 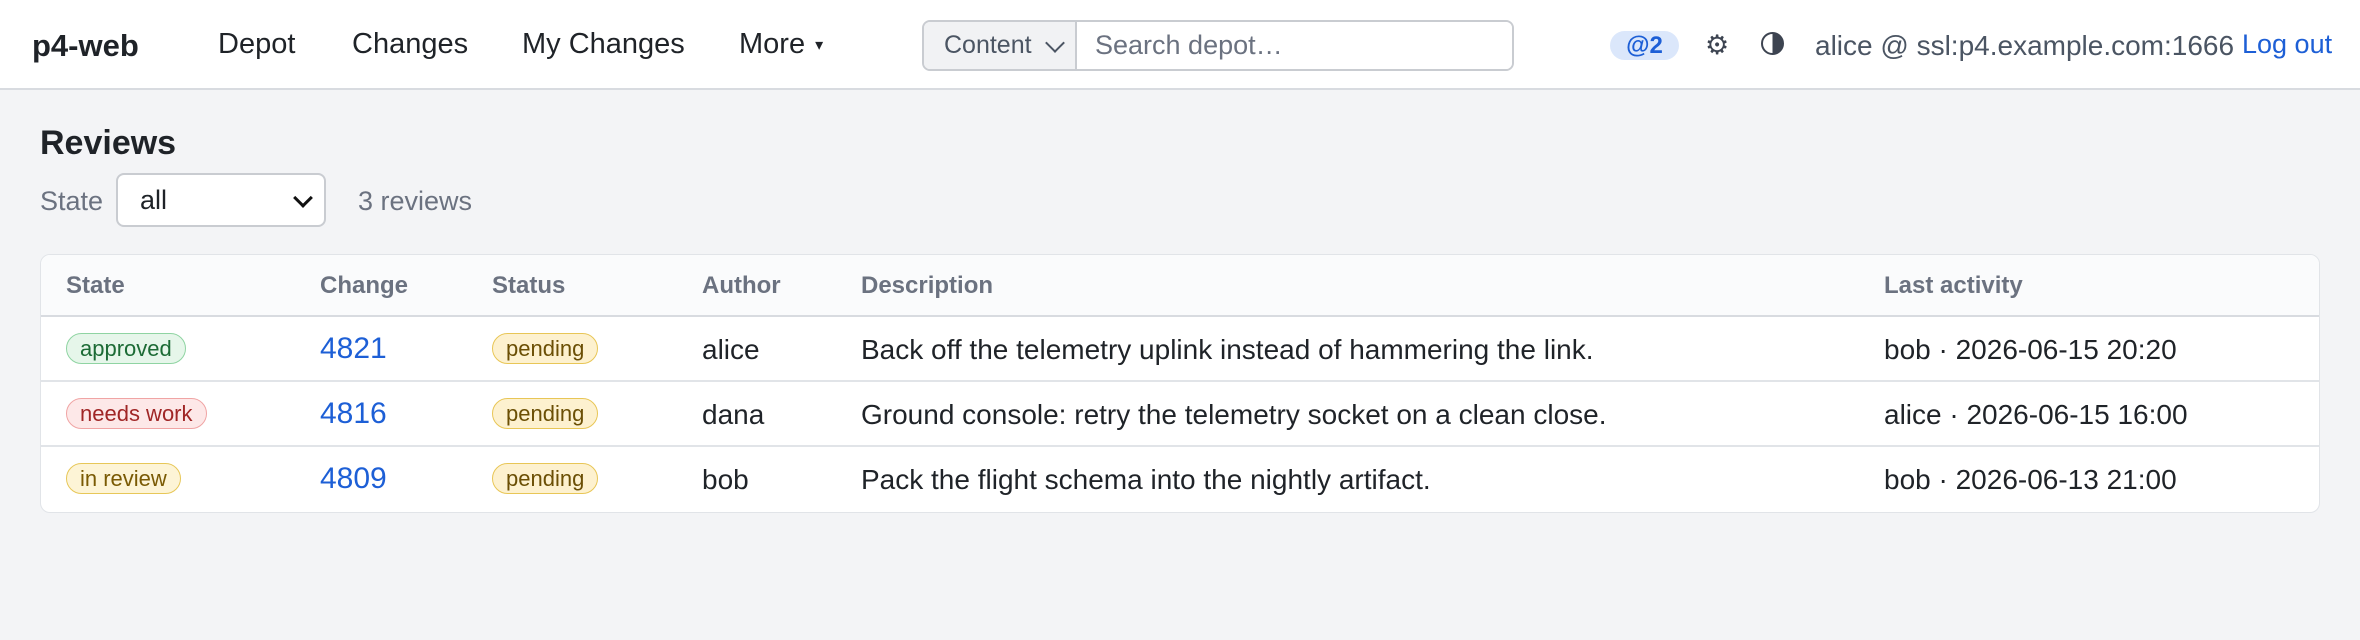 I want to click on column-header-last-activity: Last activity, so click(x=1953, y=286).